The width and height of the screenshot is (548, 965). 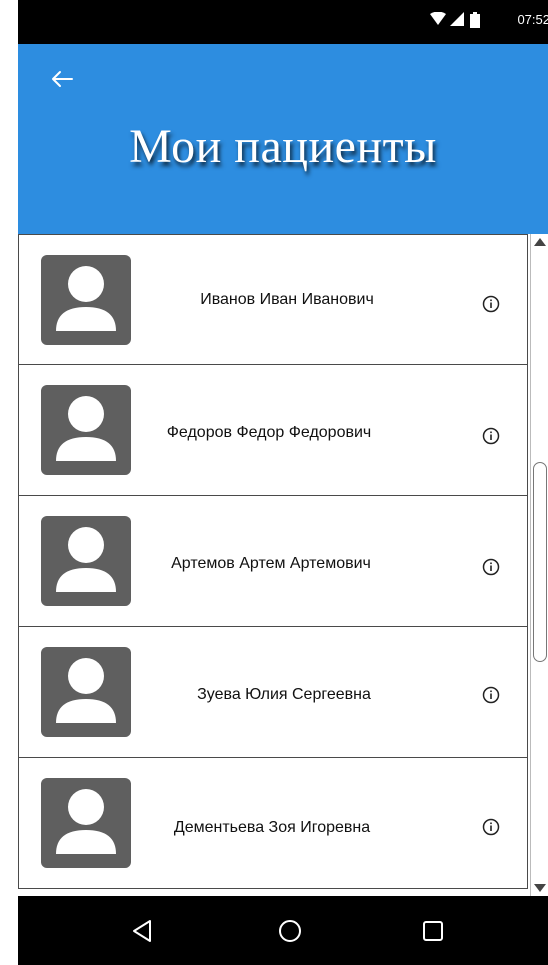 I want to click on scrollbar, so click(x=539, y=565).